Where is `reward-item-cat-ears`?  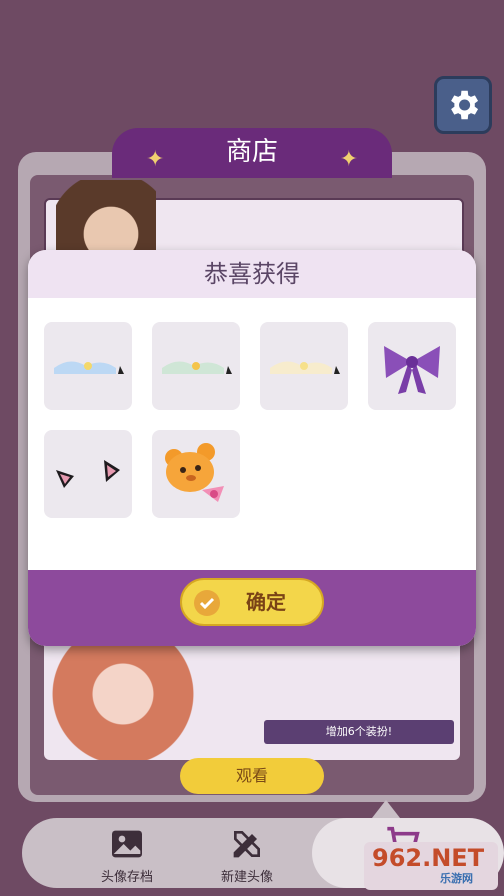 reward-item-cat-ears is located at coordinates (88, 474).